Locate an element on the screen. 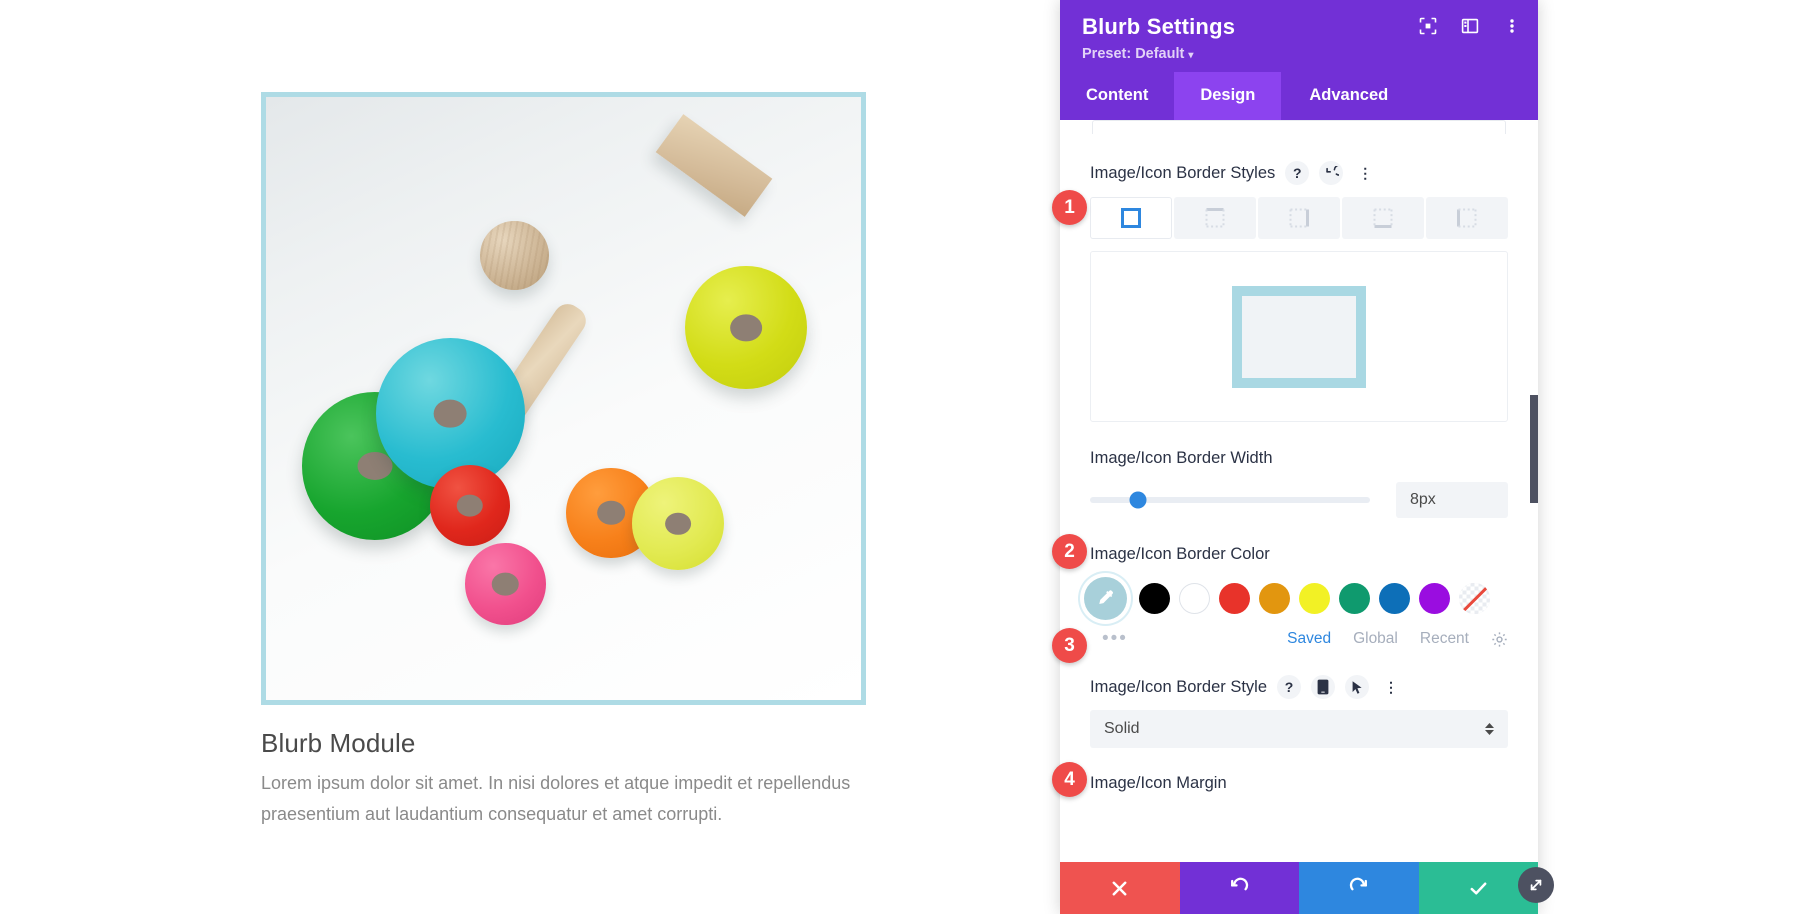 The width and height of the screenshot is (1800, 914). toy-hammer-head is located at coordinates (714, 166).